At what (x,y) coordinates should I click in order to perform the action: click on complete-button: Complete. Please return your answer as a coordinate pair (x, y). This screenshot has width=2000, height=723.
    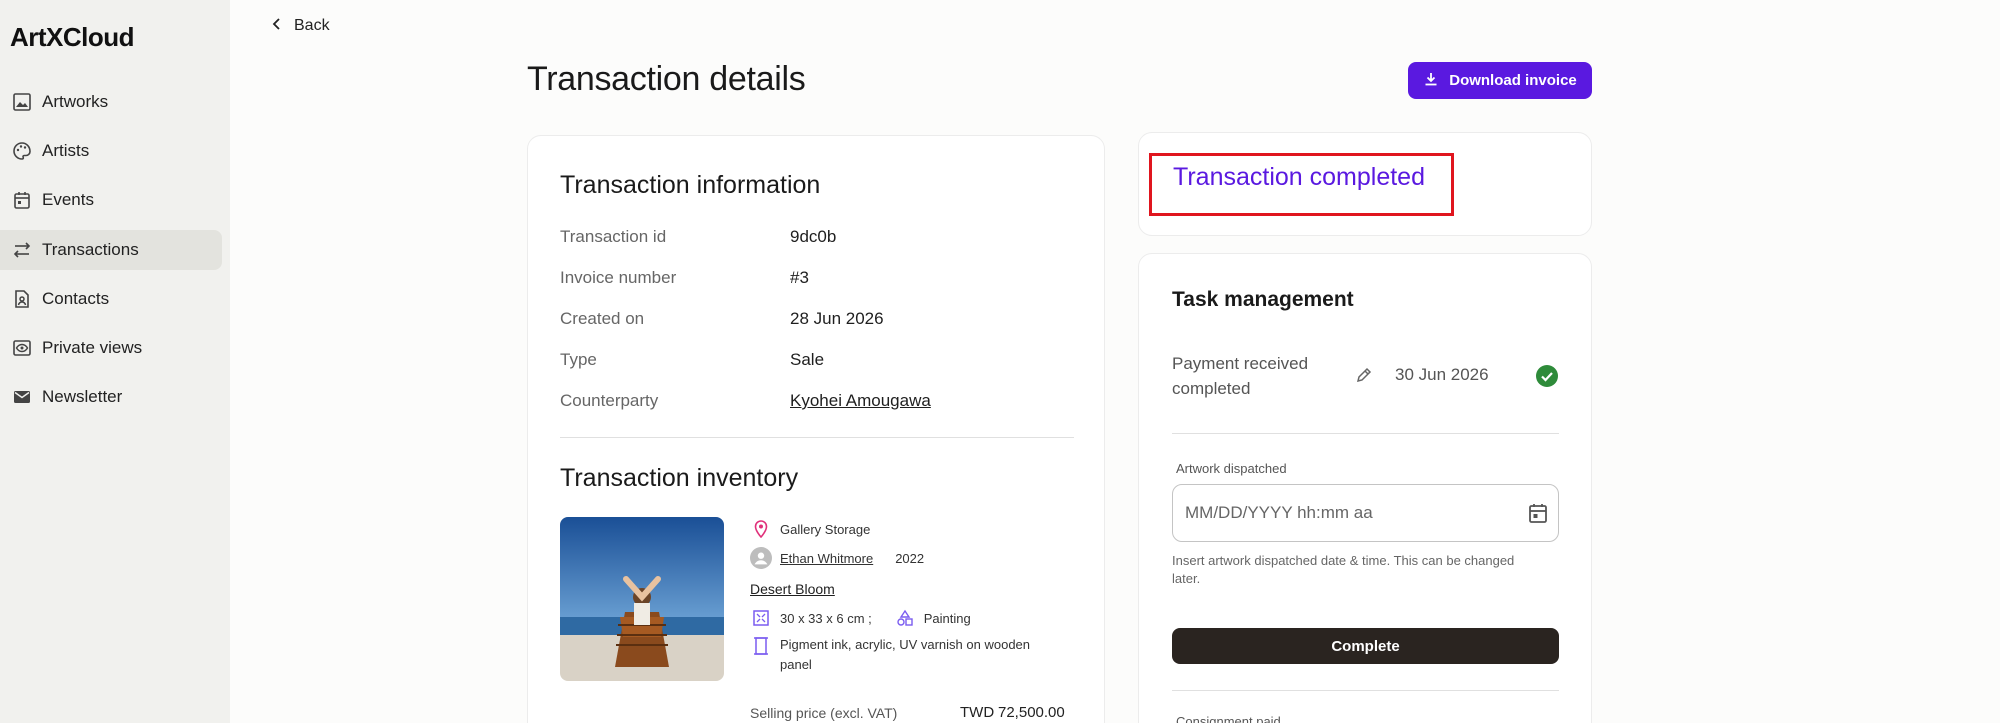
    Looking at the image, I should click on (1365, 646).